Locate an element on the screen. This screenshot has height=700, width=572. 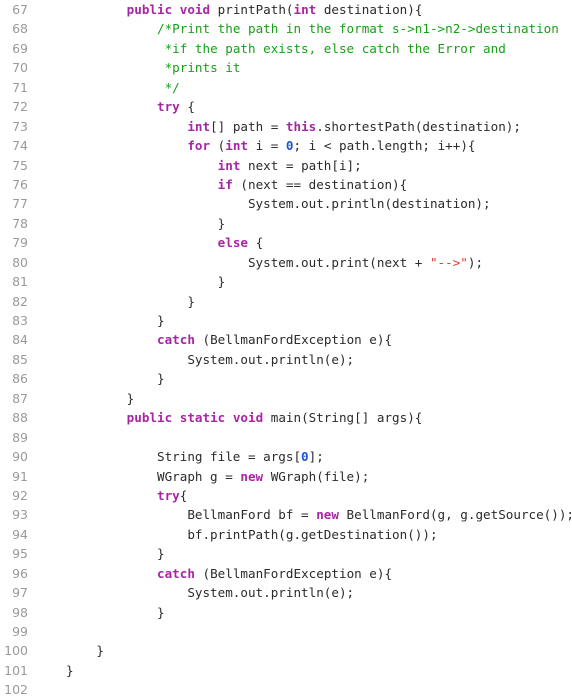
code-token-pln: System.out.print(next + is located at coordinates (248, 262).